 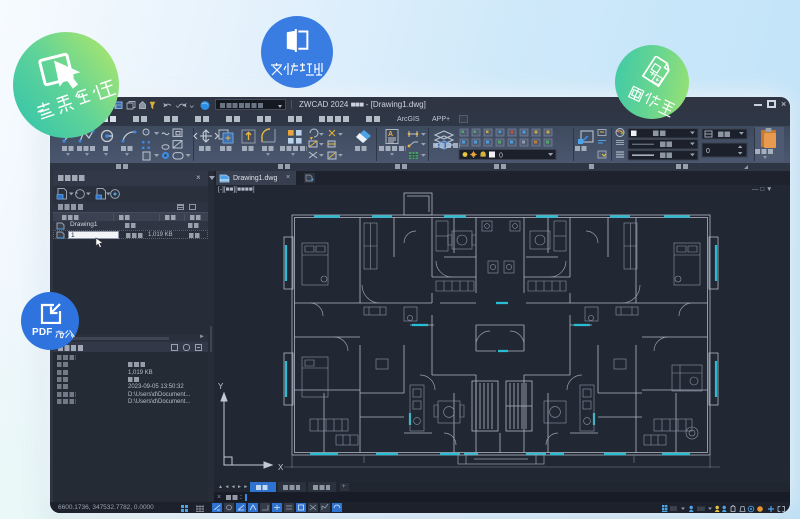 I want to click on svg-text: A, so click(x=390, y=134).